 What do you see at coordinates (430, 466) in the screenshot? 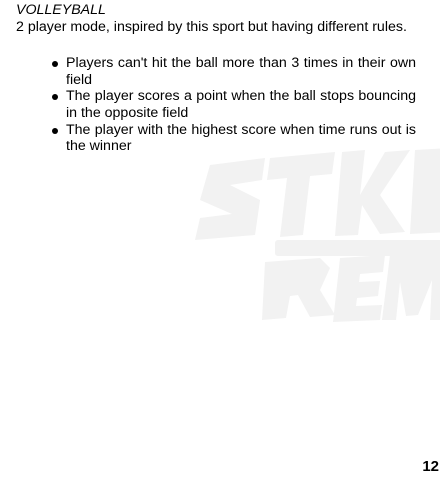
I see `page-number: 12` at bounding box center [430, 466].